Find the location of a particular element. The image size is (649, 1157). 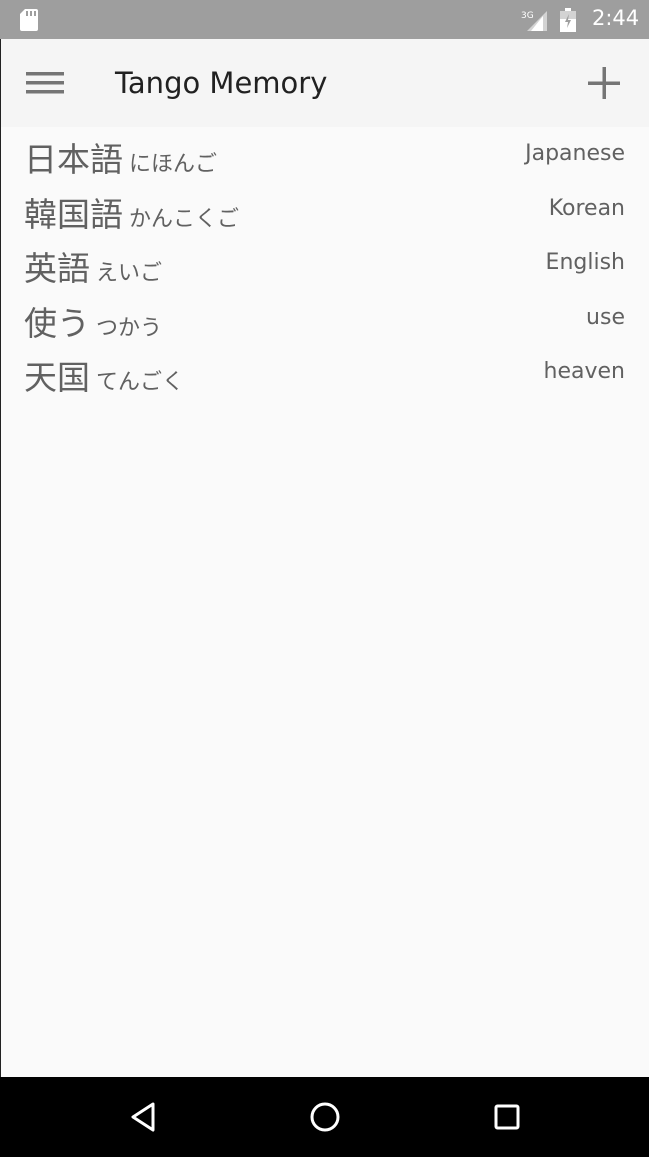

word-row: 使う つかう use is located at coordinates (324, 318).